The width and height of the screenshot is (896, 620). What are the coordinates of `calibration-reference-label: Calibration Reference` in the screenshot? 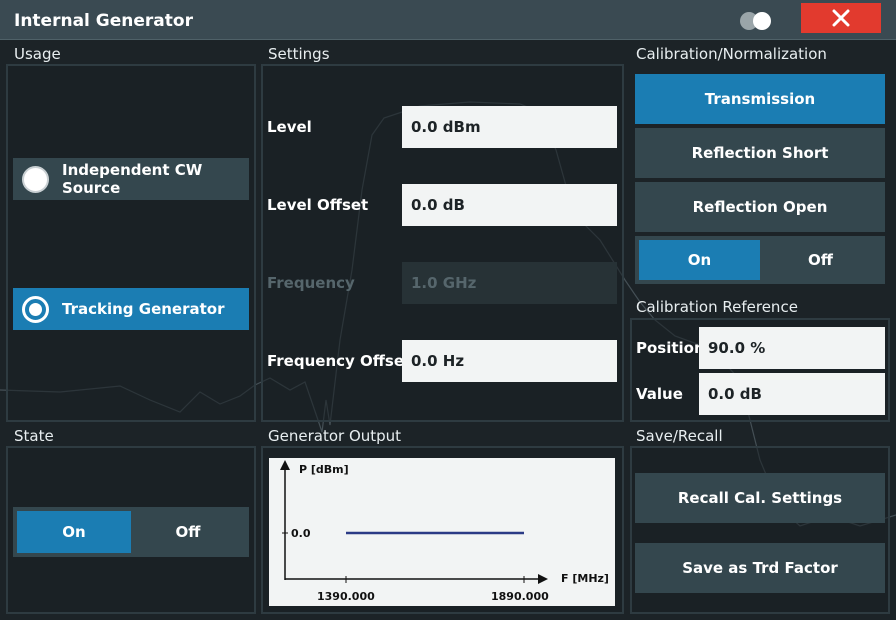 It's located at (717, 307).